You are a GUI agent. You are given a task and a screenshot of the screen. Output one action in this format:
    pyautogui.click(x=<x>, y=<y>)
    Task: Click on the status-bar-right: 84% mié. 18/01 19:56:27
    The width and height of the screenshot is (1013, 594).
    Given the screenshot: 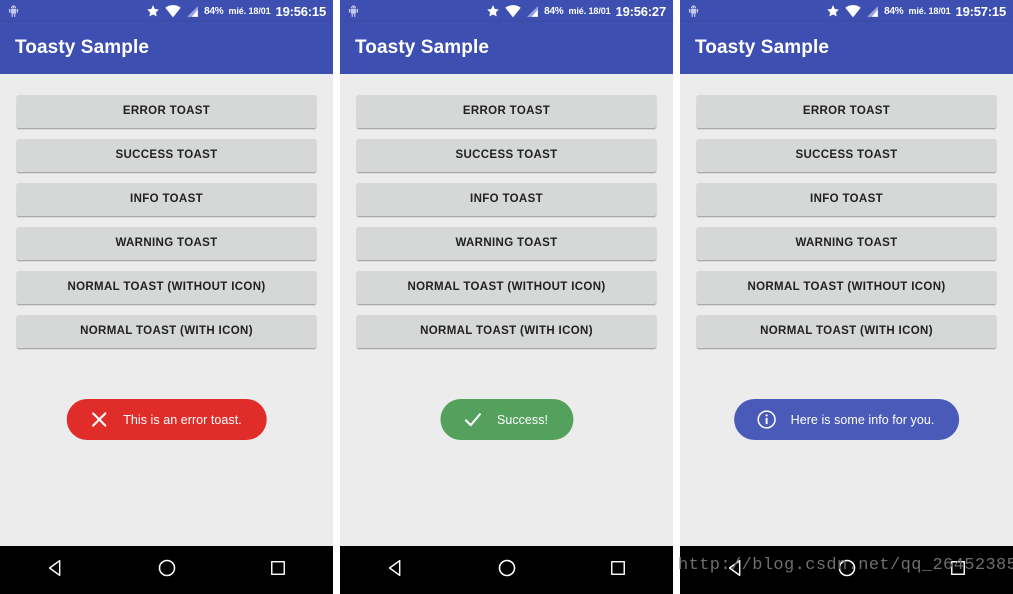 What is the action you would take?
    pyautogui.click(x=576, y=11)
    